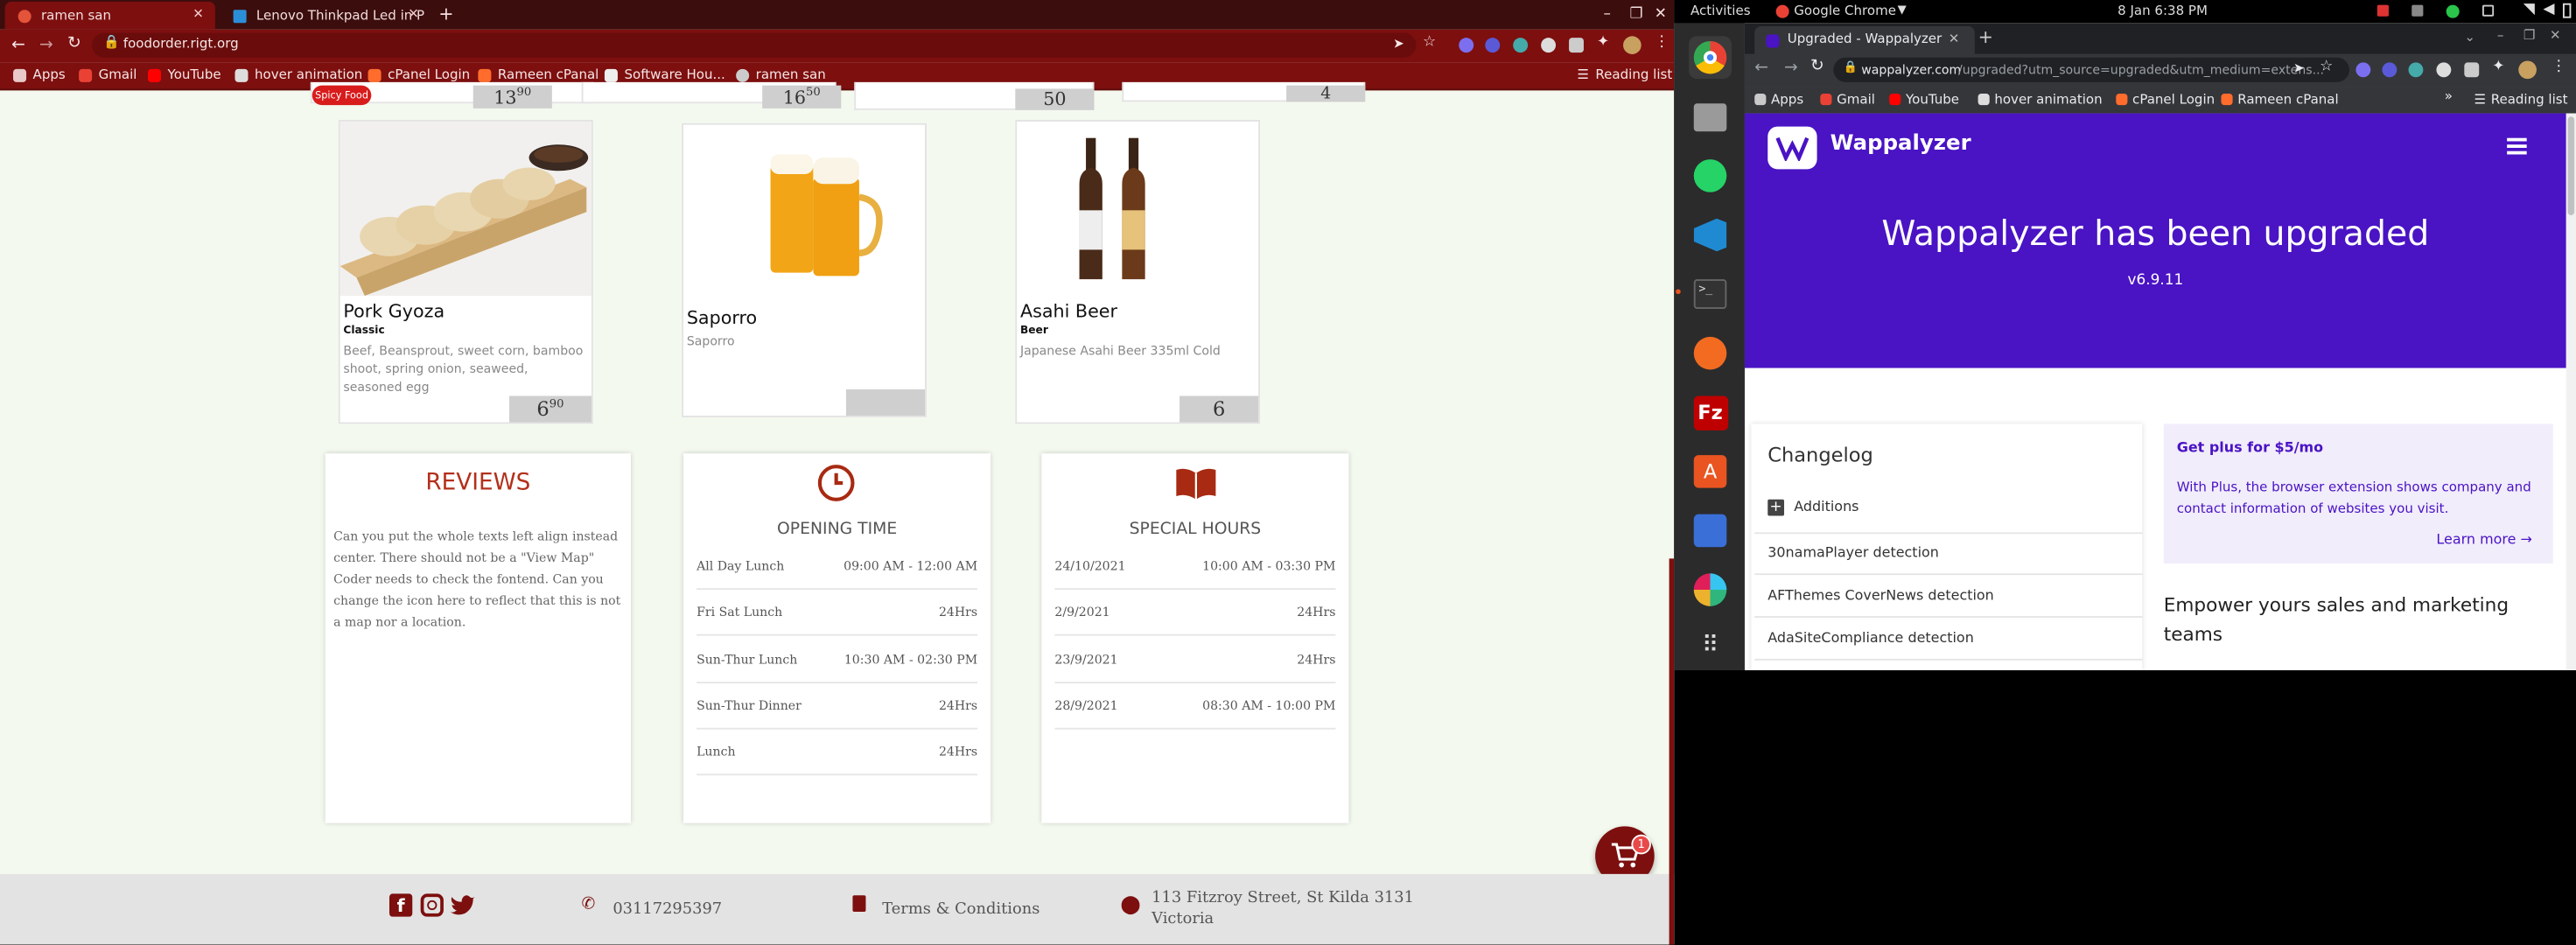 The height and width of the screenshot is (945, 2576). Describe the element at coordinates (961, 909) in the screenshot. I see `footer-terms-link: Terms & Conditions` at that location.